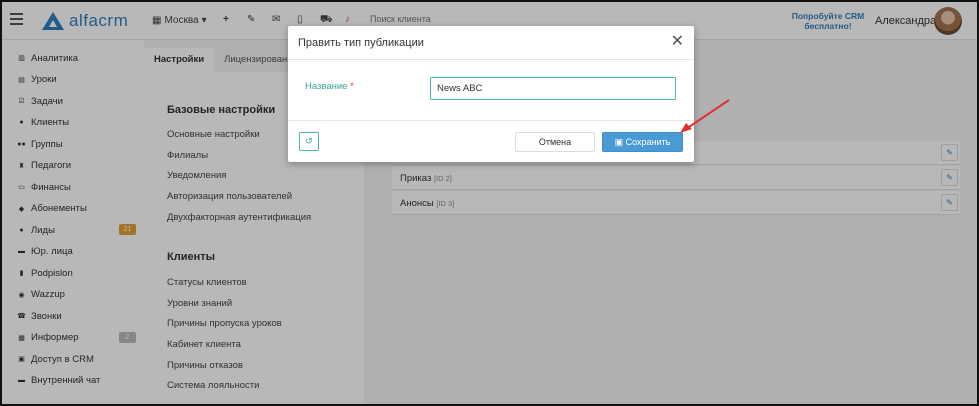 The image size is (979, 406). I want to click on floppy-icon: ▣, so click(619, 142).